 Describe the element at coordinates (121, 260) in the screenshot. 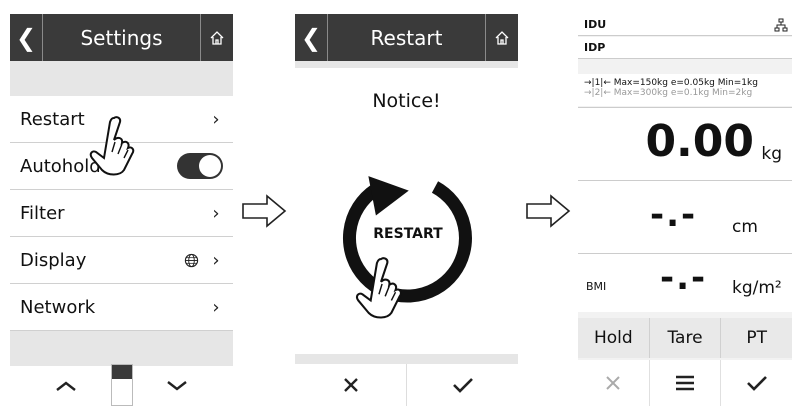

I see `settings-item-display: Display ›` at that location.